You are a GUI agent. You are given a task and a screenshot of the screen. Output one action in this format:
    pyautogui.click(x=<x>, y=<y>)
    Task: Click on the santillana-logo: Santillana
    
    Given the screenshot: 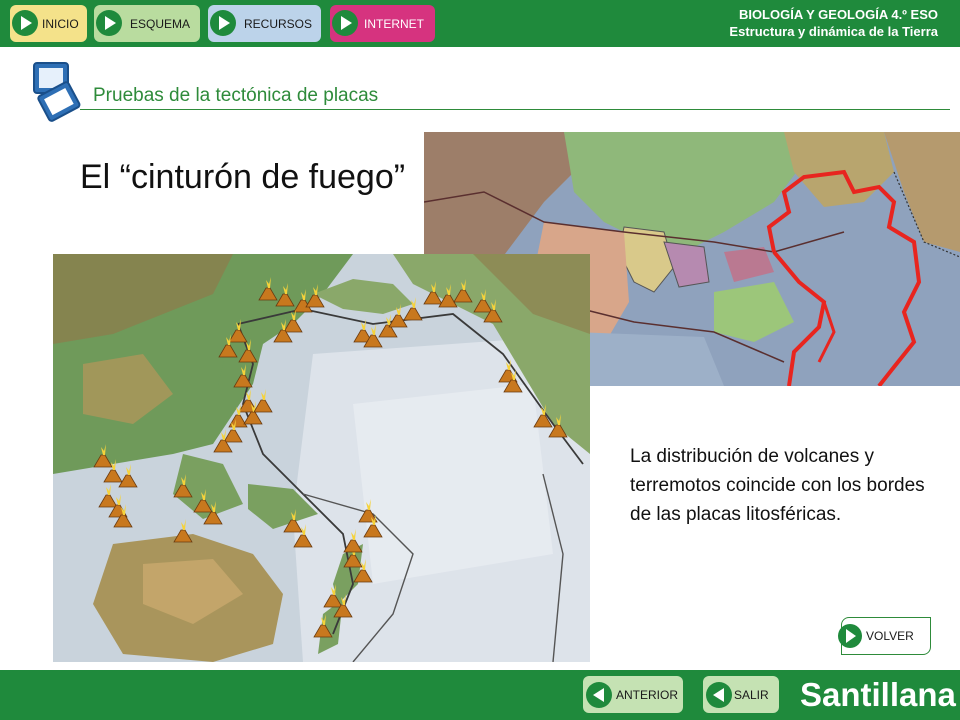 What is the action you would take?
    pyautogui.click(x=878, y=694)
    